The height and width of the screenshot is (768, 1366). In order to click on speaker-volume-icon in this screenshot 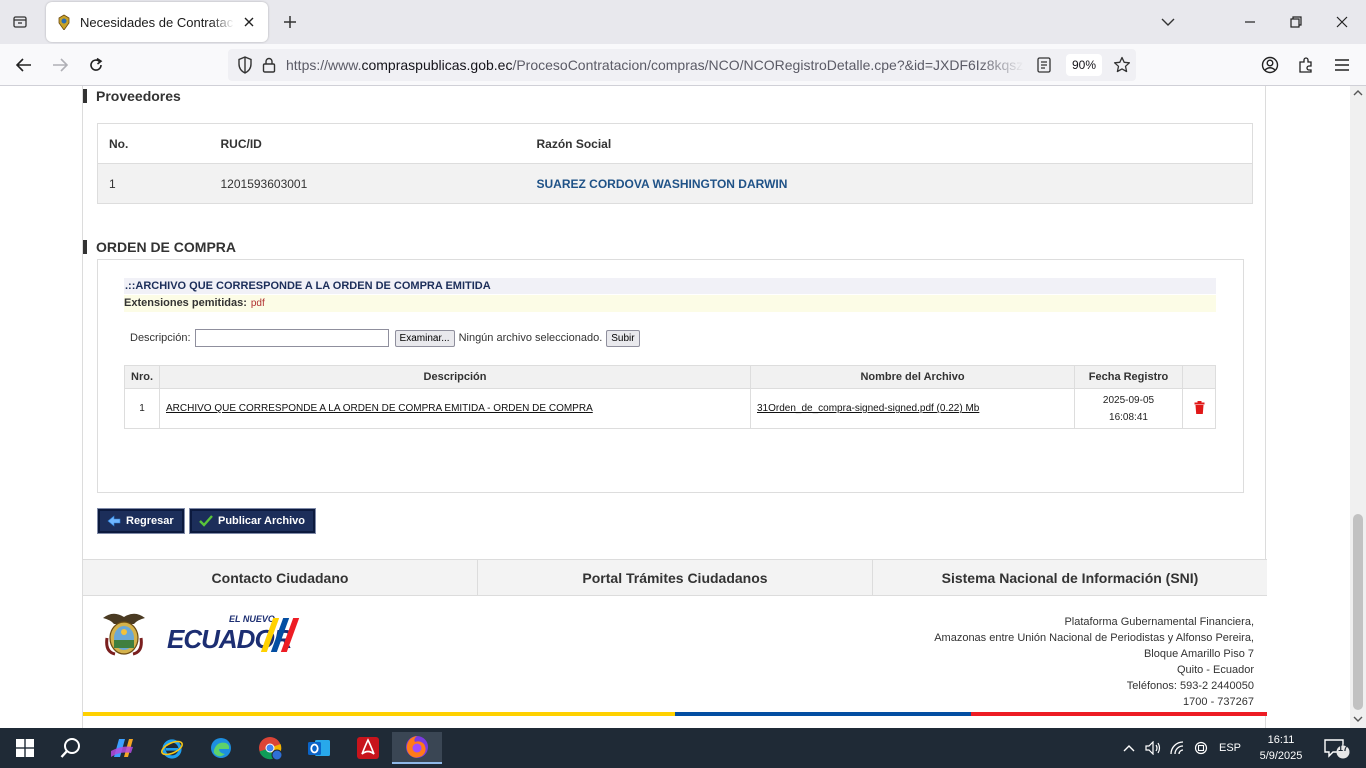, I will do `click(1153, 748)`.